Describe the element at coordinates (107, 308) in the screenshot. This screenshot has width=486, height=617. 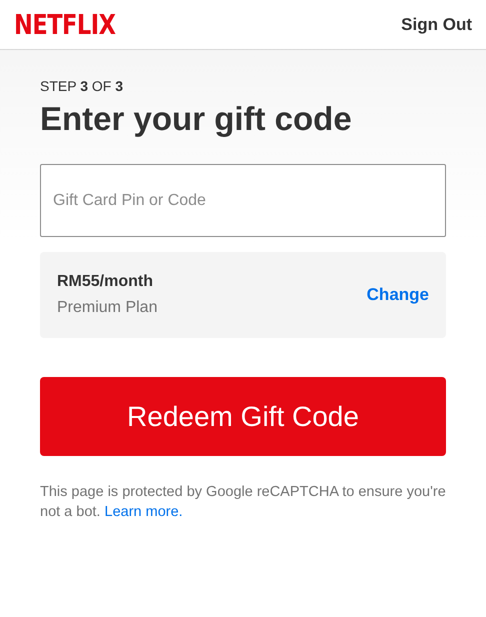
I see `plan-name: Premium Plan` at that location.